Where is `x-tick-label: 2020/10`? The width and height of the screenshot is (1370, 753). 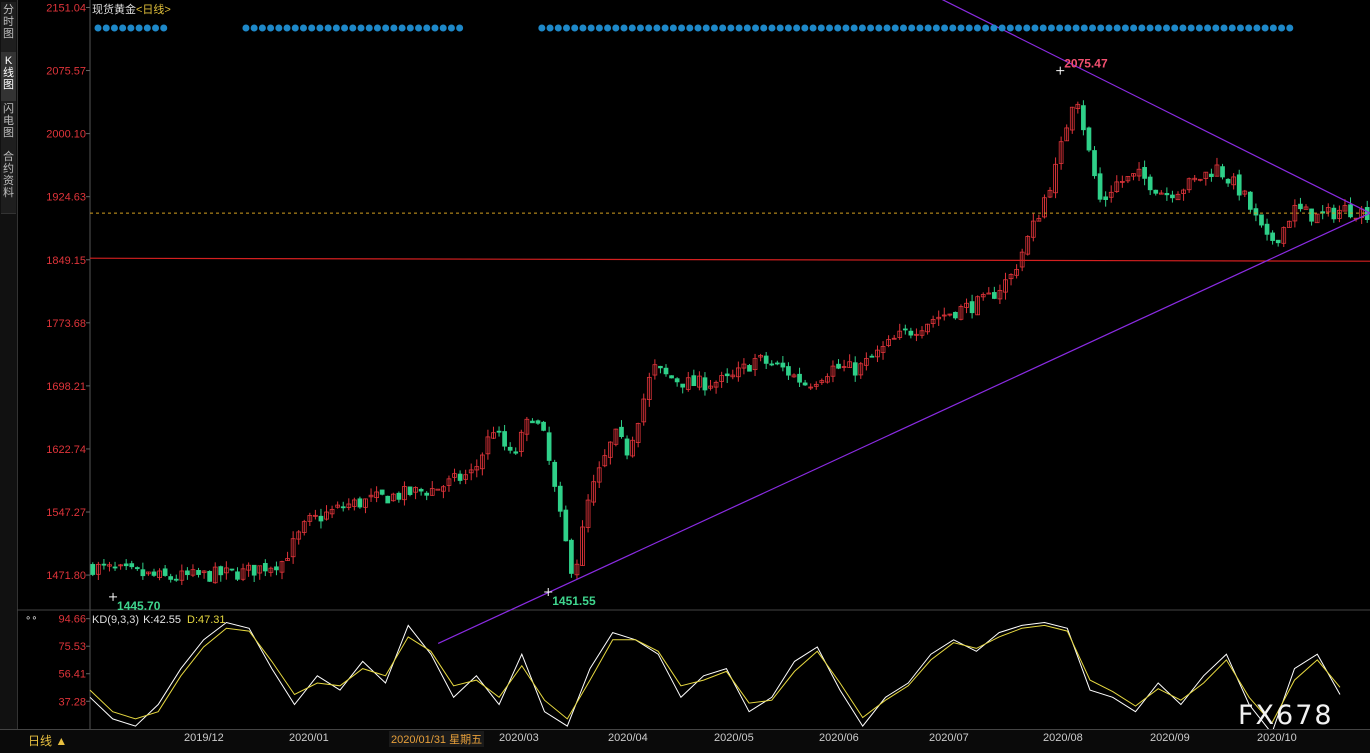 x-tick-label: 2020/10 is located at coordinates (1277, 738).